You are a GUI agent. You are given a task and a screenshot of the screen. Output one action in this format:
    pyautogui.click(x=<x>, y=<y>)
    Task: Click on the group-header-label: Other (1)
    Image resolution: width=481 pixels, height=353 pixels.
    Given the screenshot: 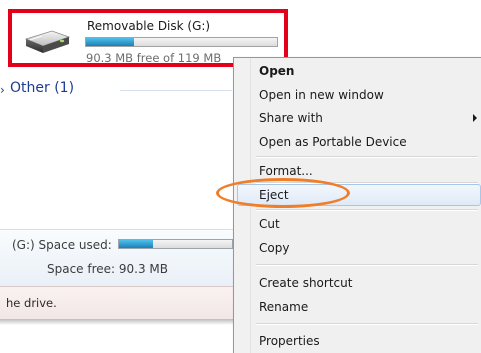 What is the action you would take?
    pyautogui.click(x=42, y=88)
    